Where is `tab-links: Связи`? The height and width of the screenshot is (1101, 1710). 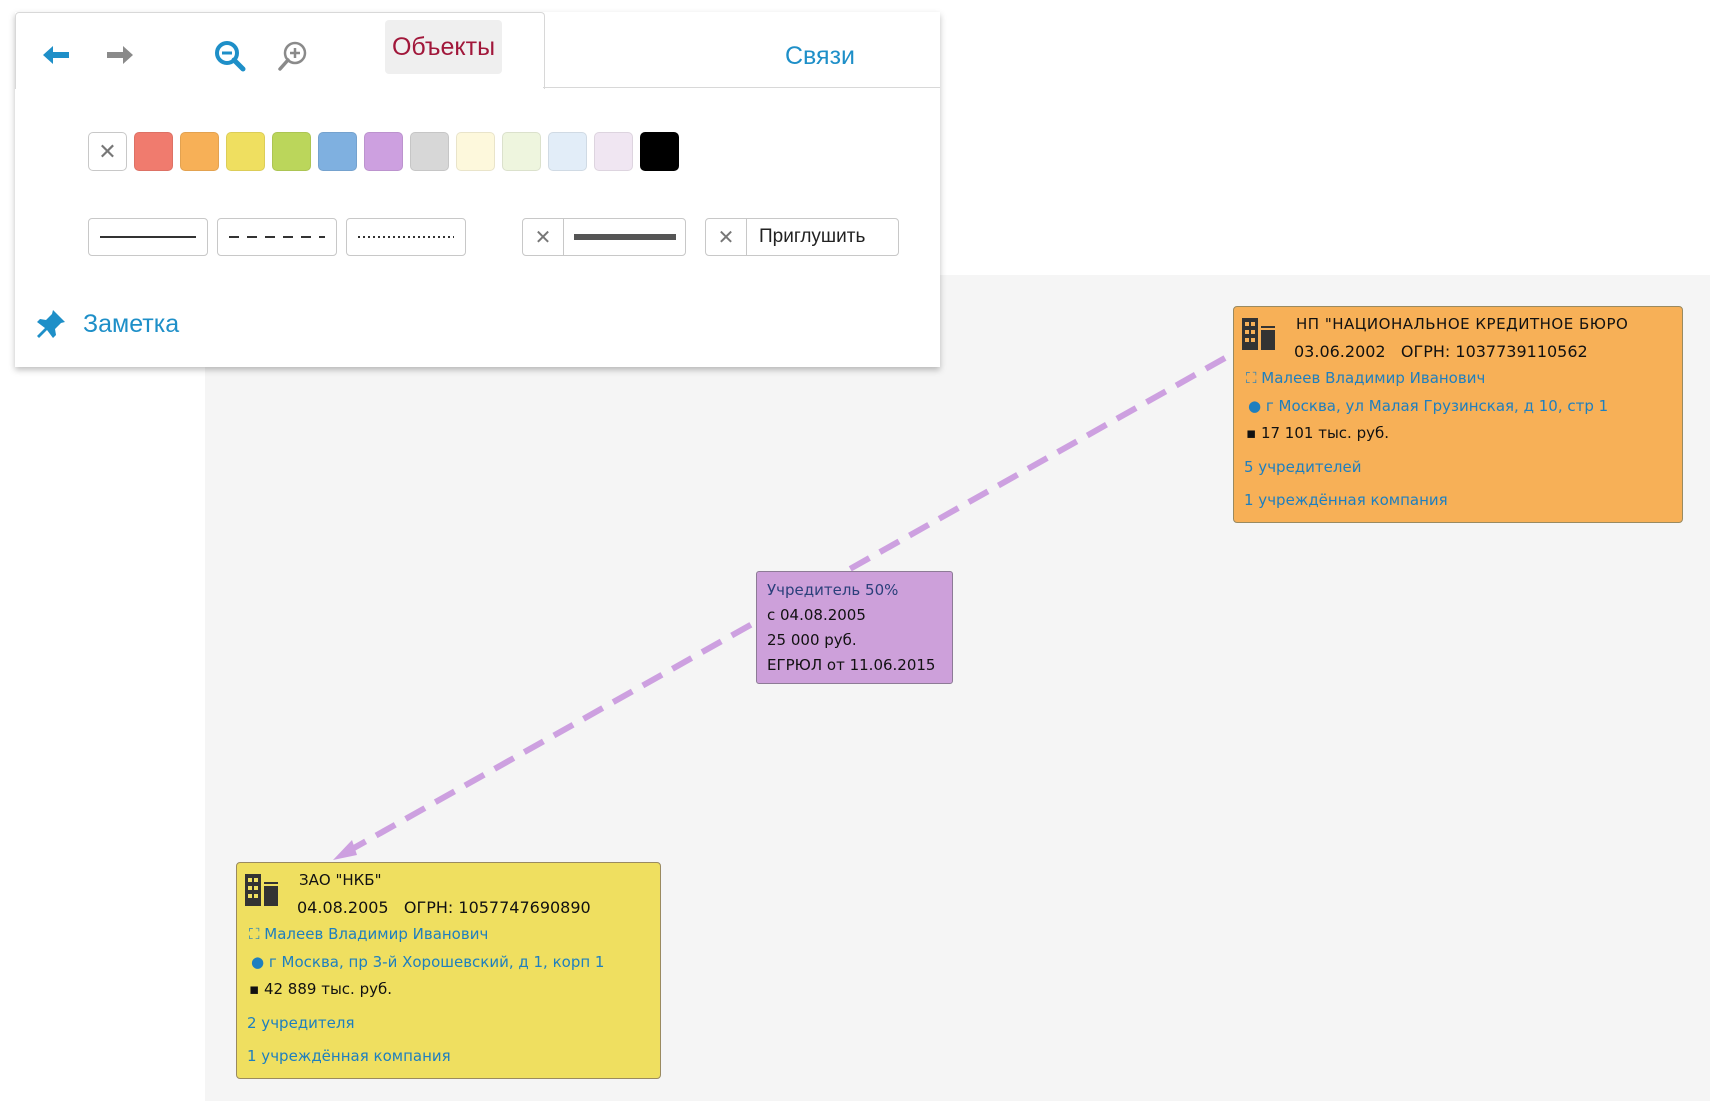 tab-links: Связи is located at coordinates (820, 56).